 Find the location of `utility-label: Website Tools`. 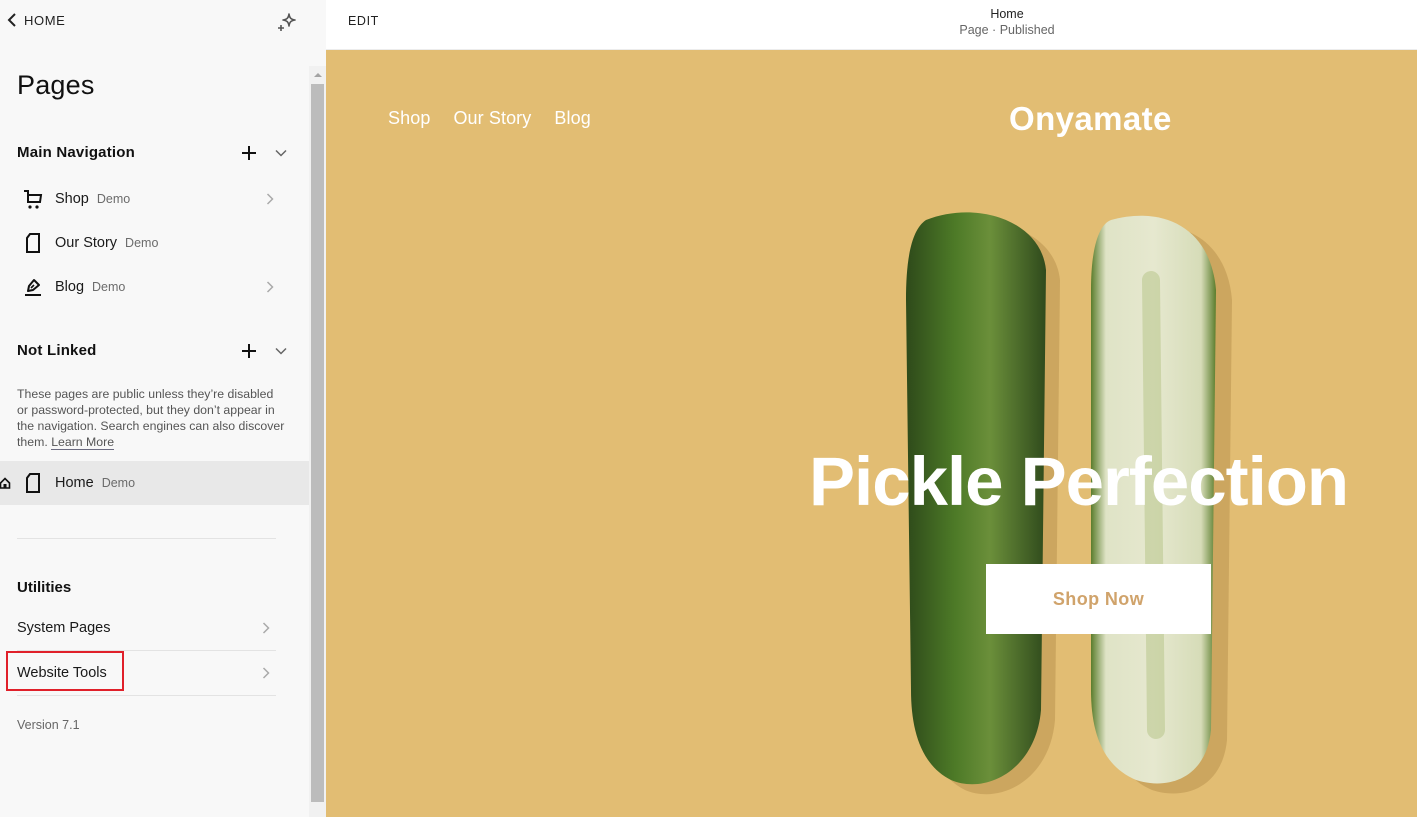

utility-label: Website Tools is located at coordinates (62, 673).